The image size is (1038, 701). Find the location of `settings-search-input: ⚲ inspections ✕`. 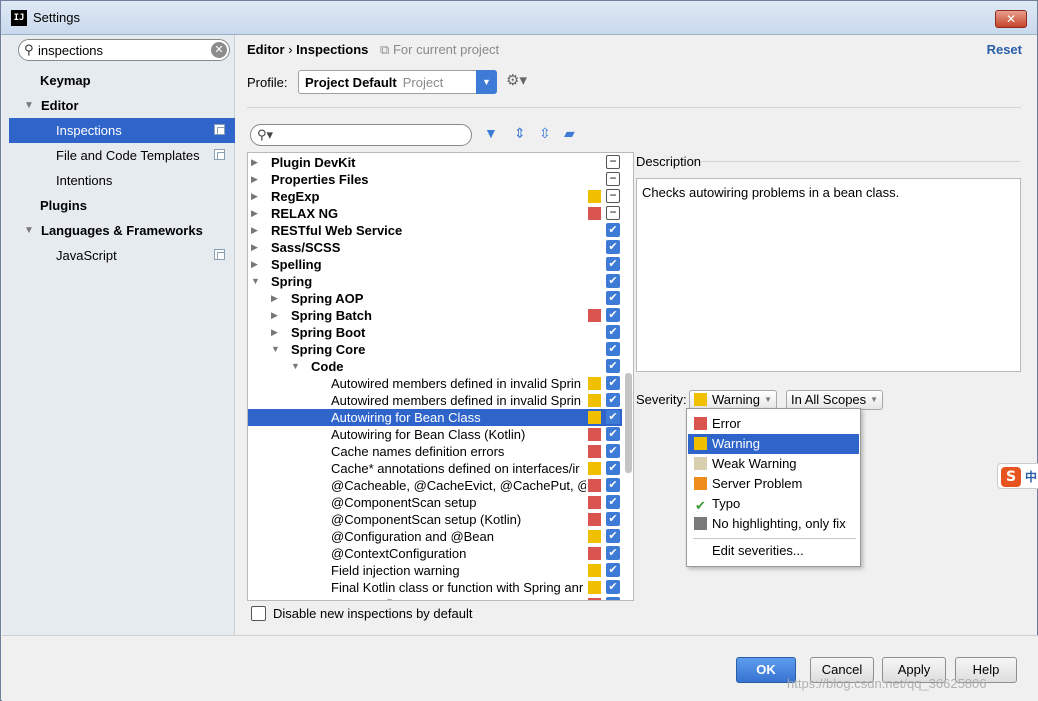

settings-search-input: ⚲ inspections ✕ is located at coordinates (124, 50).